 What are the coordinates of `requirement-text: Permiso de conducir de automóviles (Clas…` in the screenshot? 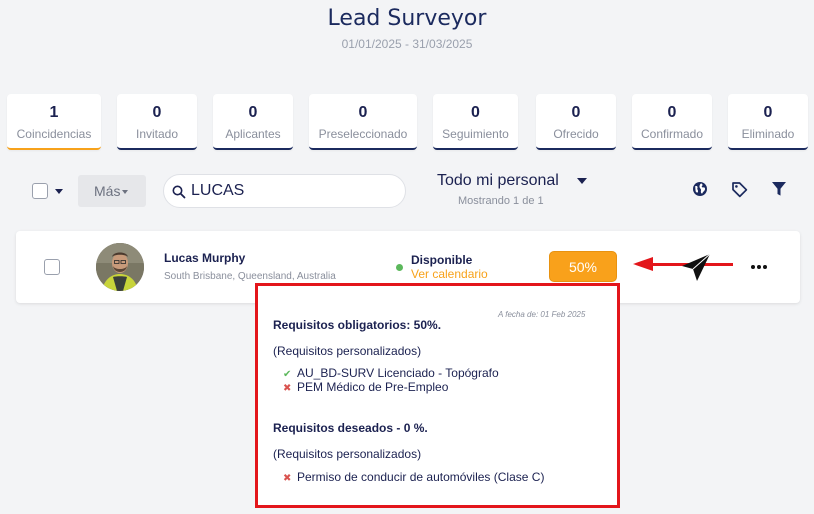 It's located at (421, 477).